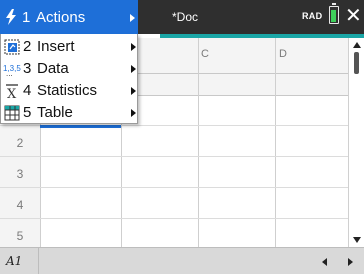 This screenshot has height=274, width=364. Describe the element at coordinates (53, 68) in the screenshot. I see `menu-item-label: Data` at that location.